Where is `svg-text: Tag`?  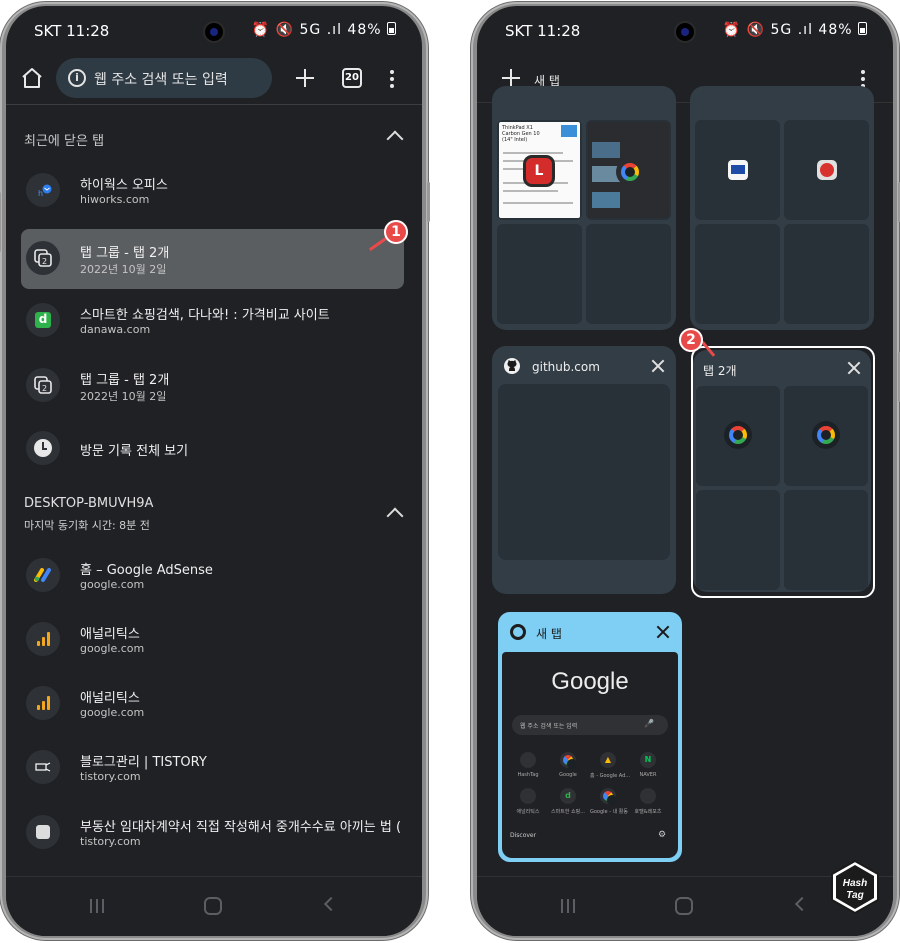 svg-text: Tag is located at coordinates (854, 895).